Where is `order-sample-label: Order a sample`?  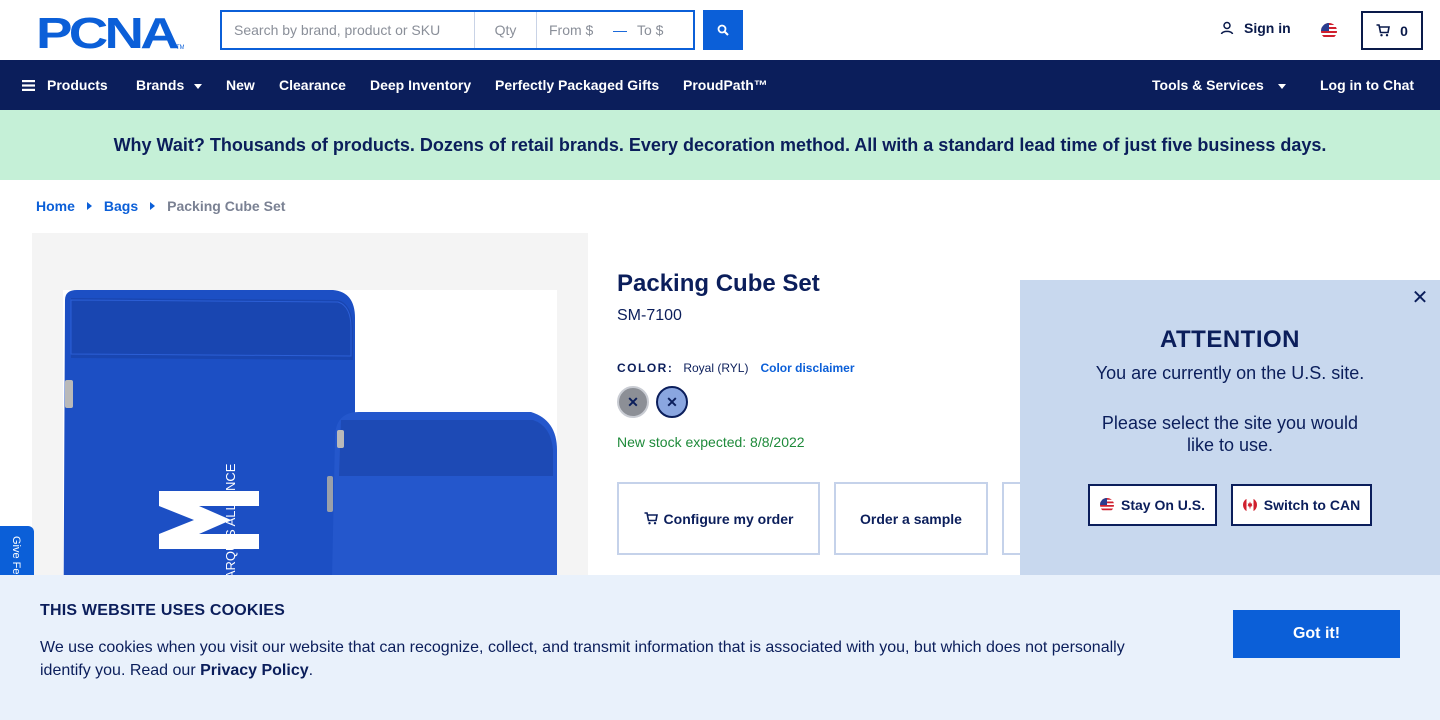
order-sample-label: Order a sample is located at coordinates (911, 518).